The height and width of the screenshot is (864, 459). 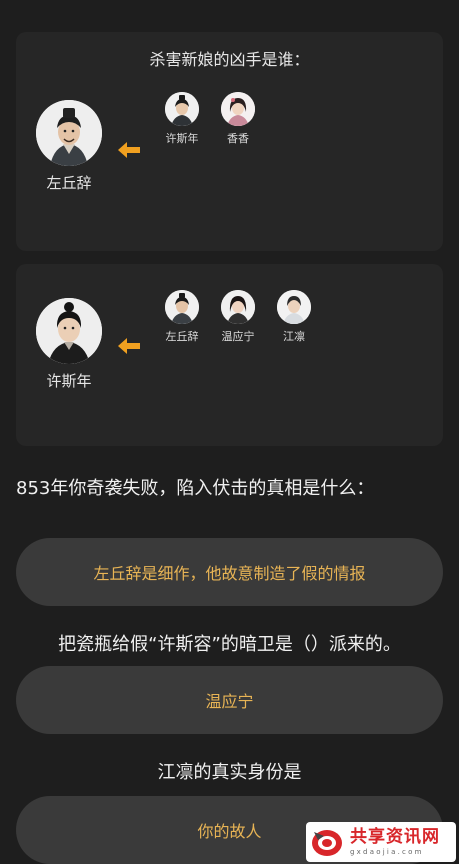 I want to click on candidate-name: 许斯年, so click(x=182, y=138).